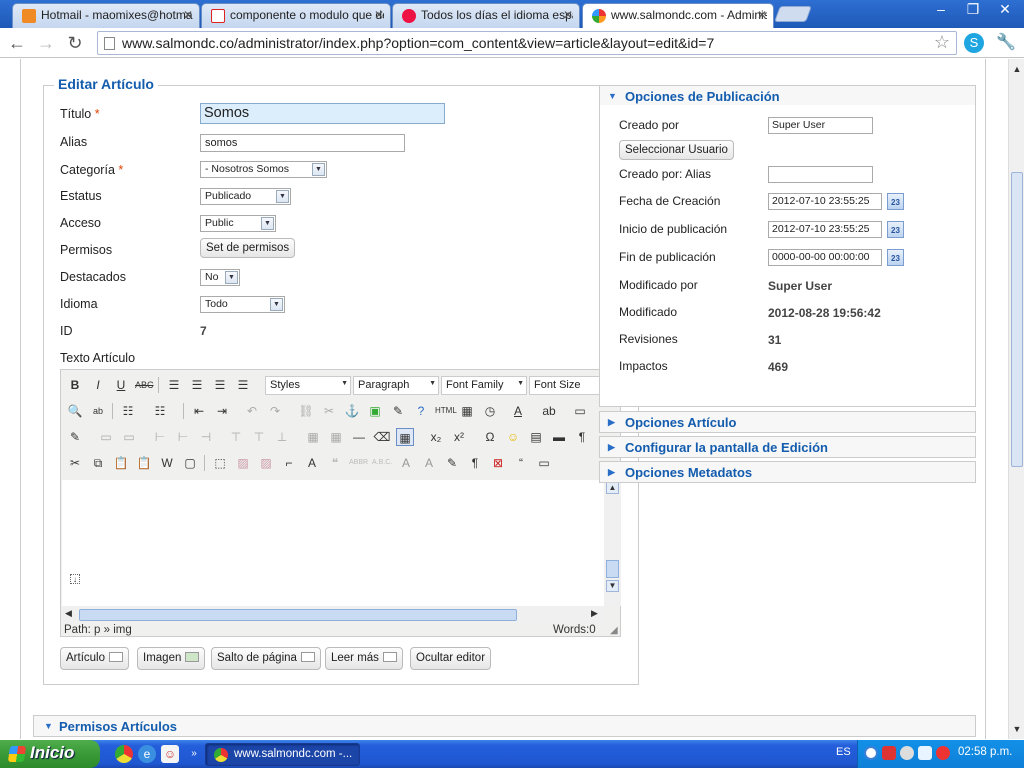  Describe the element at coordinates (825, 229) in the screenshot. I see `publish-up-input: 2012-07-10 23:55:25` at that location.